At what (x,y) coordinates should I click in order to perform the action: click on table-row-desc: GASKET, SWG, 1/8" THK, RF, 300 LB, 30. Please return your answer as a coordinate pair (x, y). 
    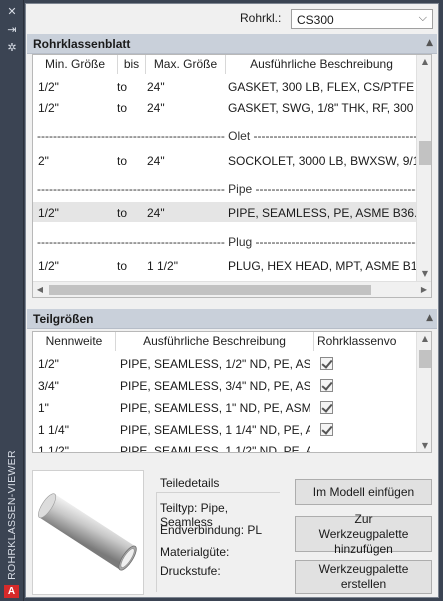
    Looking at the image, I should click on (322, 108).